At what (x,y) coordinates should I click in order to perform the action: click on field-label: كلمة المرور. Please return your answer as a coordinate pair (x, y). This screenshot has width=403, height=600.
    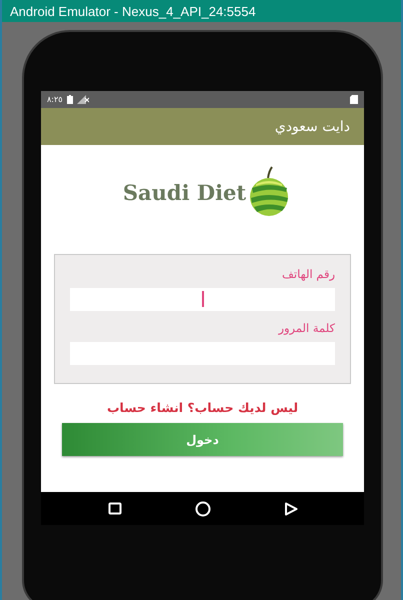
    Looking at the image, I should click on (306, 328).